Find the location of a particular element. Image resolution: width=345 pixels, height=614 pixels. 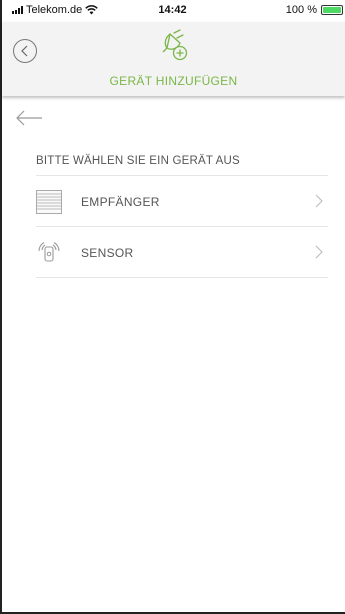

device-label: EMPFÄNGER is located at coordinates (120, 202).